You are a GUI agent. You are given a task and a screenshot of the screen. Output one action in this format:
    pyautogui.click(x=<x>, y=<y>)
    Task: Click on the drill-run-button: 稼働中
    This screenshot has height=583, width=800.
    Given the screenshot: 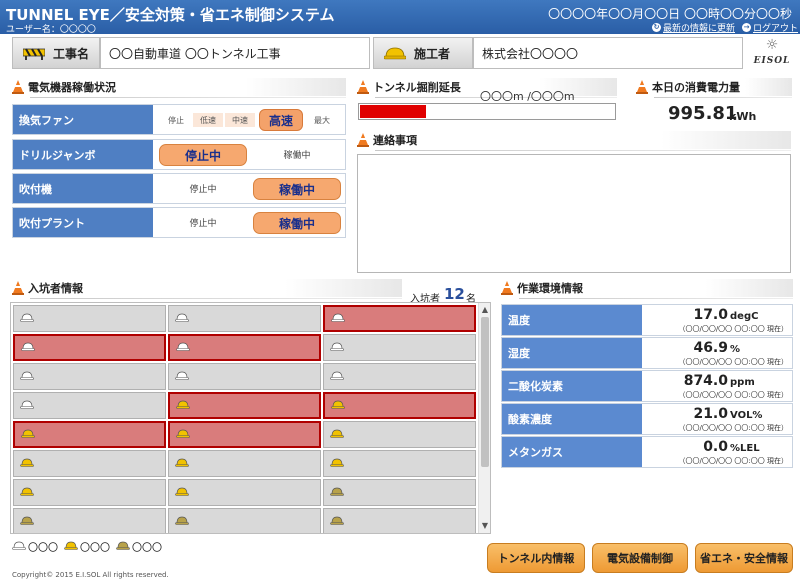 What is the action you would take?
    pyautogui.click(x=297, y=154)
    